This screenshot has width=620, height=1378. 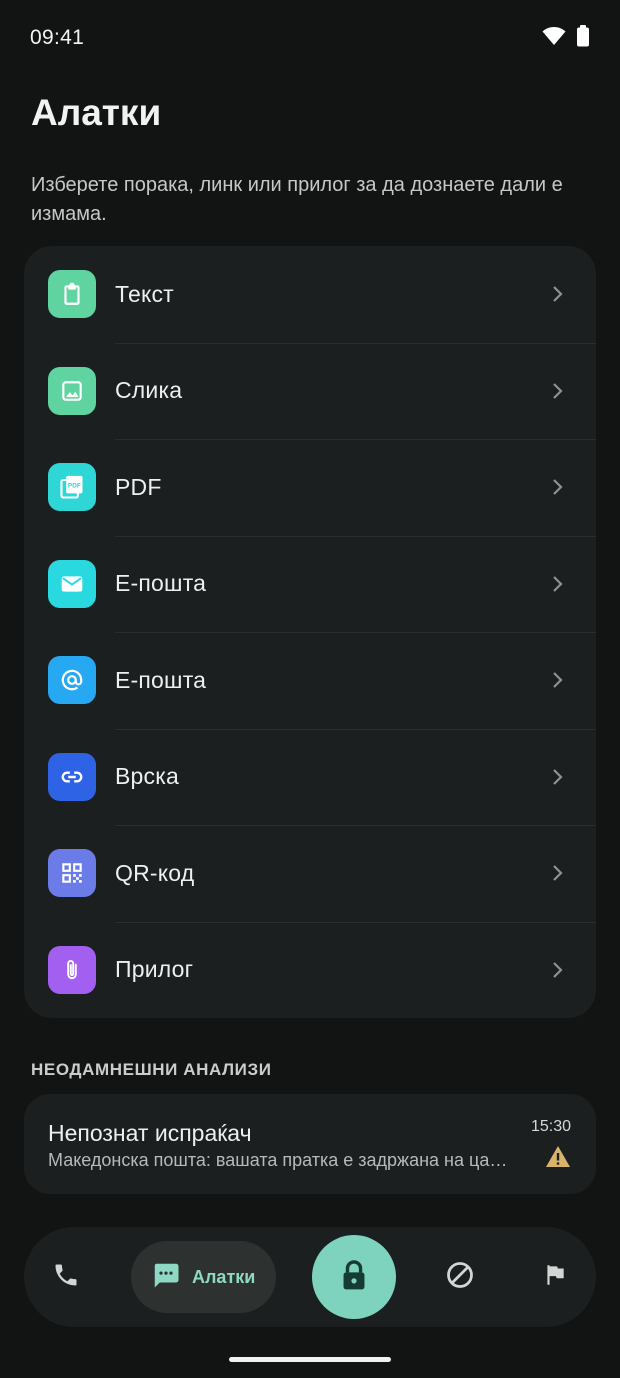 I want to click on nav-blocked-button, so click(x=460, y=1277).